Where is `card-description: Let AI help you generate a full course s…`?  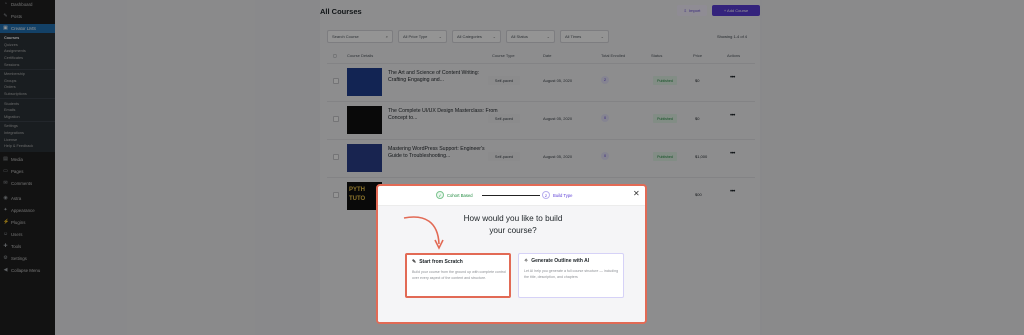 card-description: Let AI help you generate a full course s… is located at coordinates (571, 274).